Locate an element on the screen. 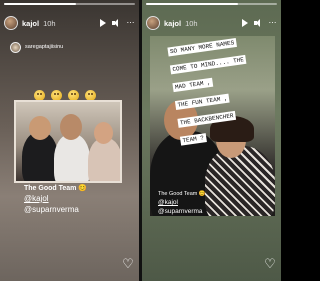 This screenshot has width=320, height=281. repost-username: saregaptajiisinu is located at coordinates (44, 47).